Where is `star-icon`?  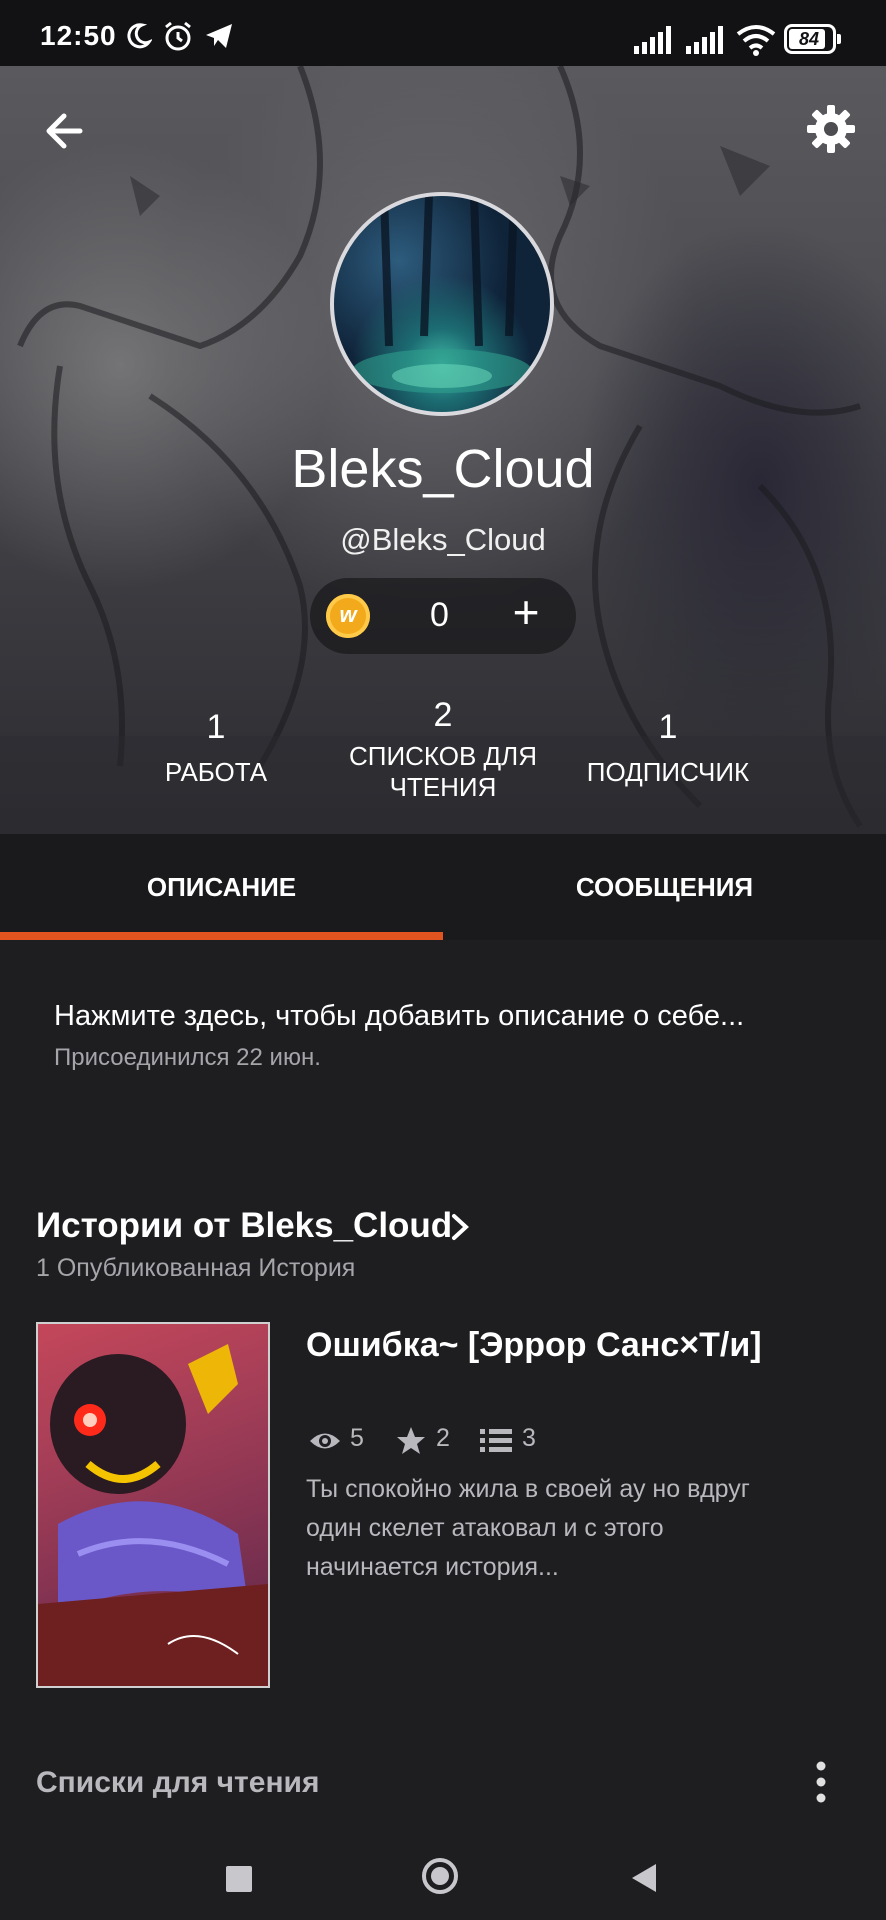 star-icon is located at coordinates (411, 1440).